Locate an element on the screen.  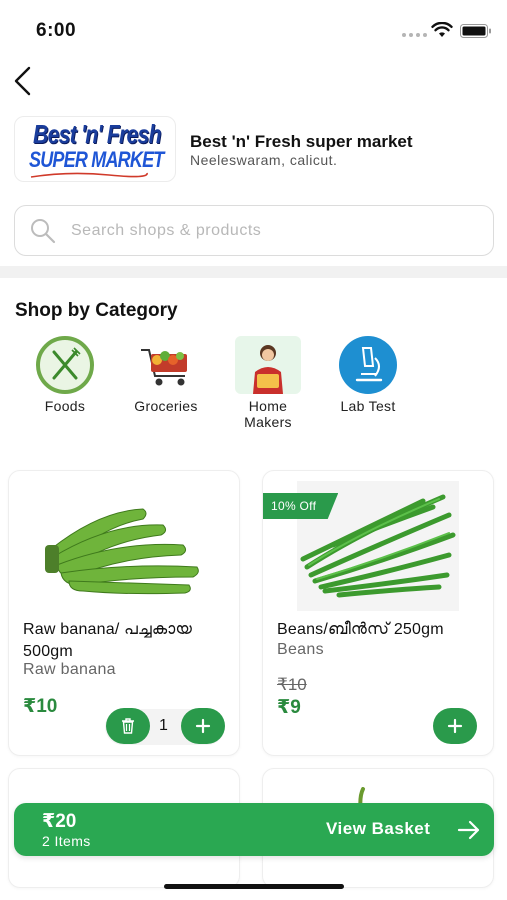
basket-item-count: 2 Items is located at coordinates (66, 841).